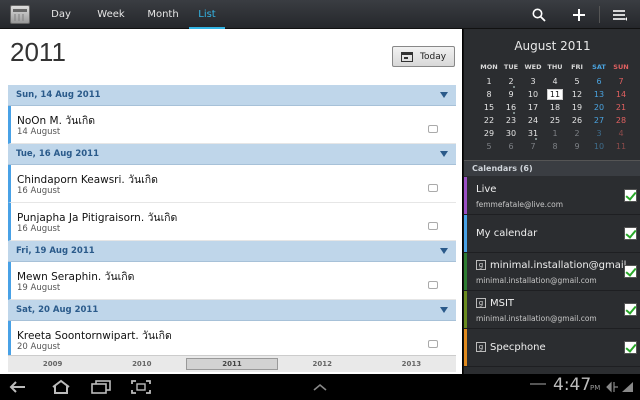  What do you see at coordinates (511, 120) in the screenshot?
I see `calendar-day: 23` at bounding box center [511, 120].